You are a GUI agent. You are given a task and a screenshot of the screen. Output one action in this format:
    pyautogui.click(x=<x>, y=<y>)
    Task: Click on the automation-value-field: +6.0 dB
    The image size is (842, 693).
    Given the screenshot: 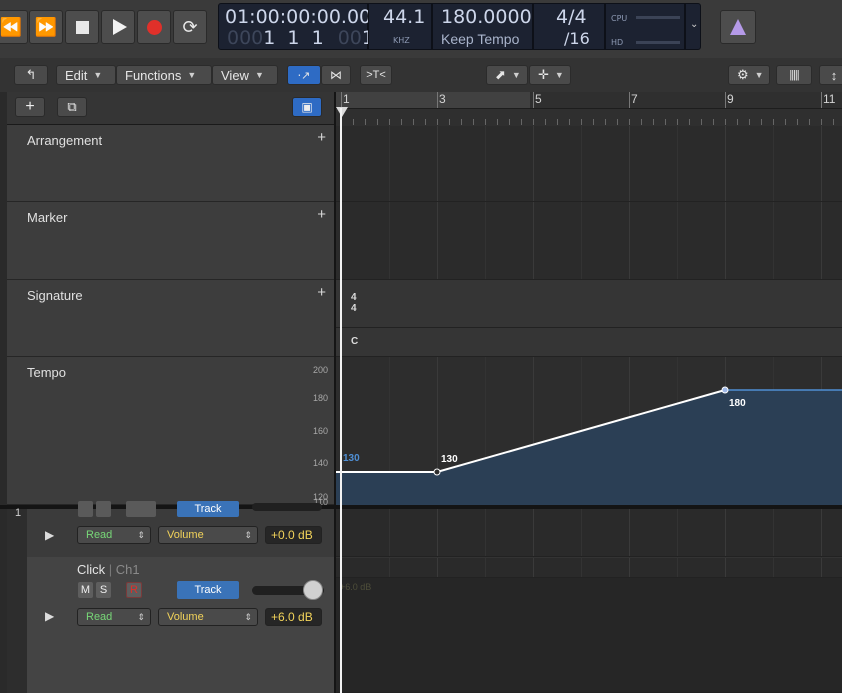 What is the action you would take?
    pyautogui.click(x=293, y=617)
    